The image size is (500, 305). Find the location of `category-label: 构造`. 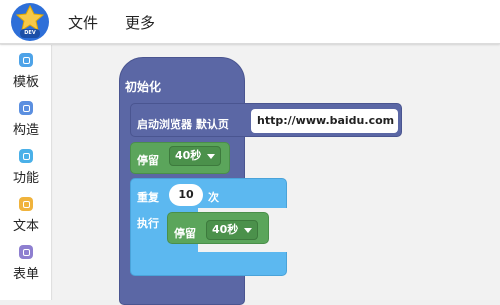

category-label: 构造 is located at coordinates (25, 130).